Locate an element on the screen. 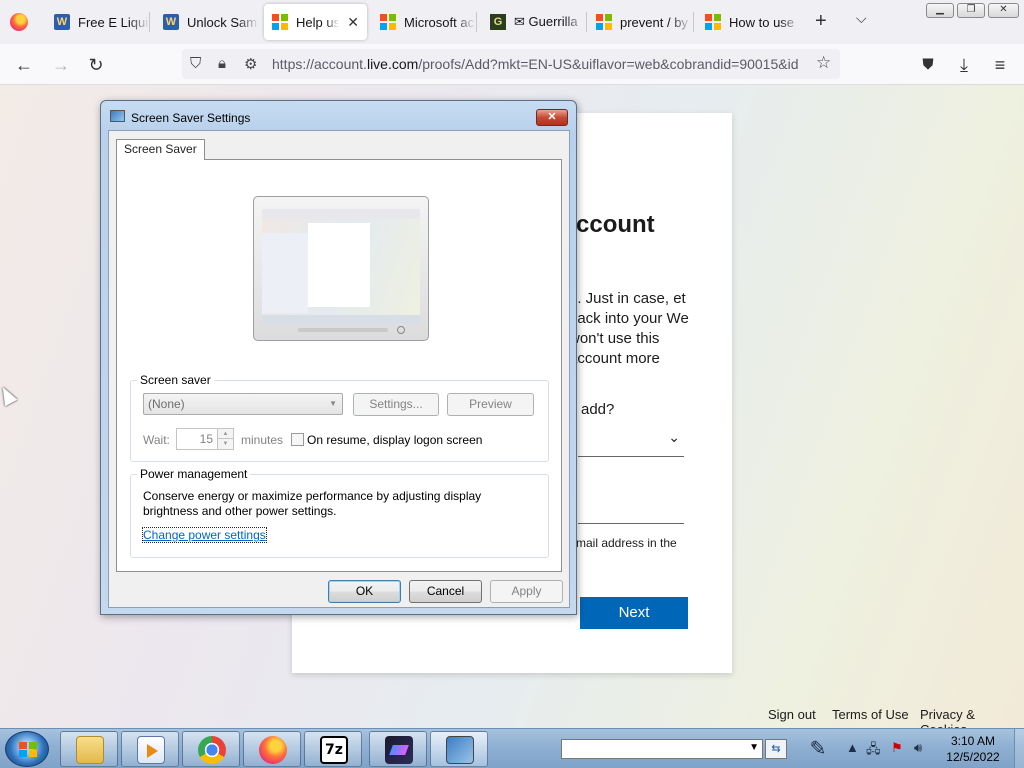 The height and width of the screenshot is (768, 1024). volume-icon: 🔊︎ is located at coordinates (918, 748).